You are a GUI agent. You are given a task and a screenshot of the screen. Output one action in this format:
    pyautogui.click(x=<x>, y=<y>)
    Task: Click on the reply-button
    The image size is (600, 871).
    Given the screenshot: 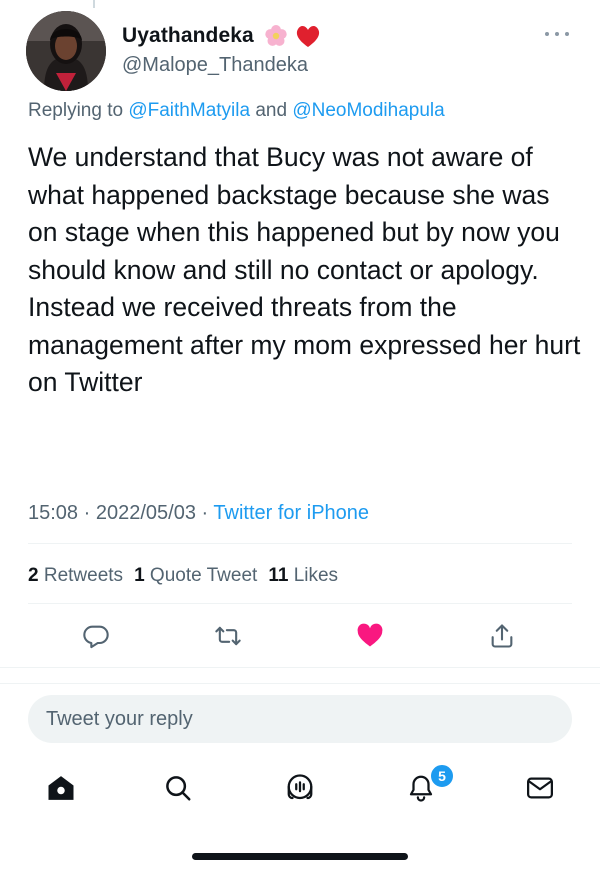 What is the action you would take?
    pyautogui.click(x=96, y=636)
    